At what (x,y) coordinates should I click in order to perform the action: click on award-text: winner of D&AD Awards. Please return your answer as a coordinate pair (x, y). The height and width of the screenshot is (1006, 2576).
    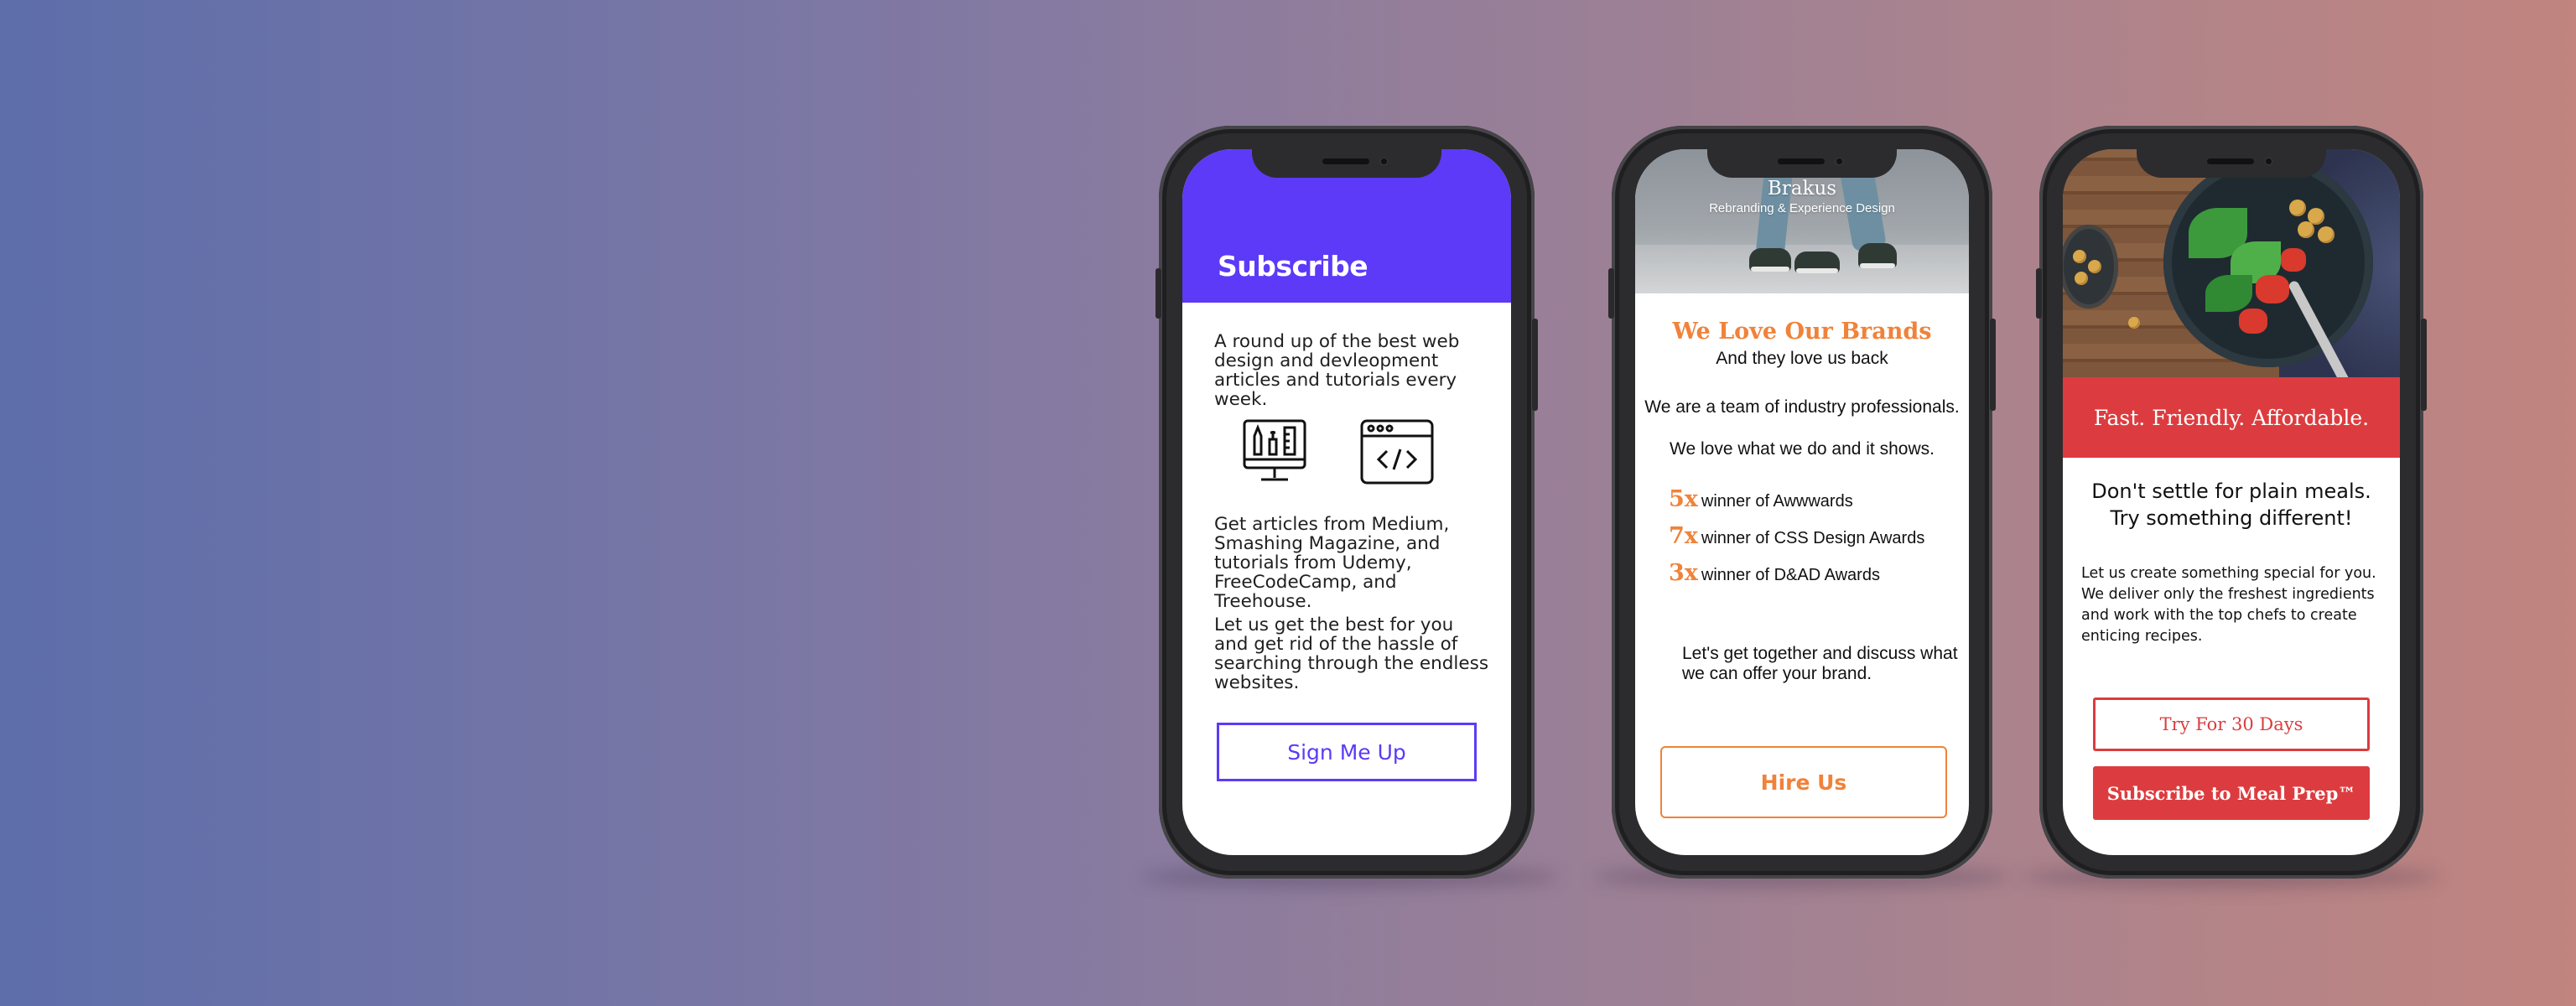
    Looking at the image, I should click on (1790, 575).